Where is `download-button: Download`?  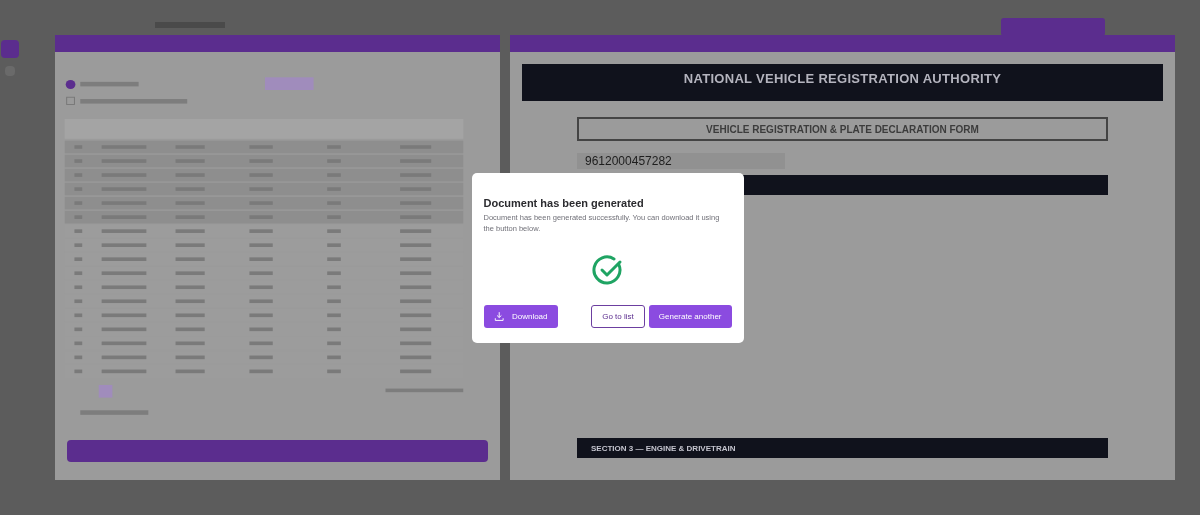 download-button: Download is located at coordinates (520, 316).